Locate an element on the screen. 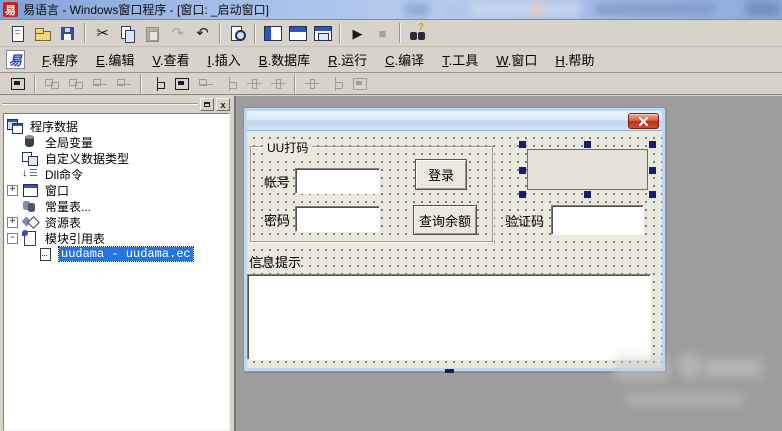  designed-form-close-button is located at coordinates (643, 121).